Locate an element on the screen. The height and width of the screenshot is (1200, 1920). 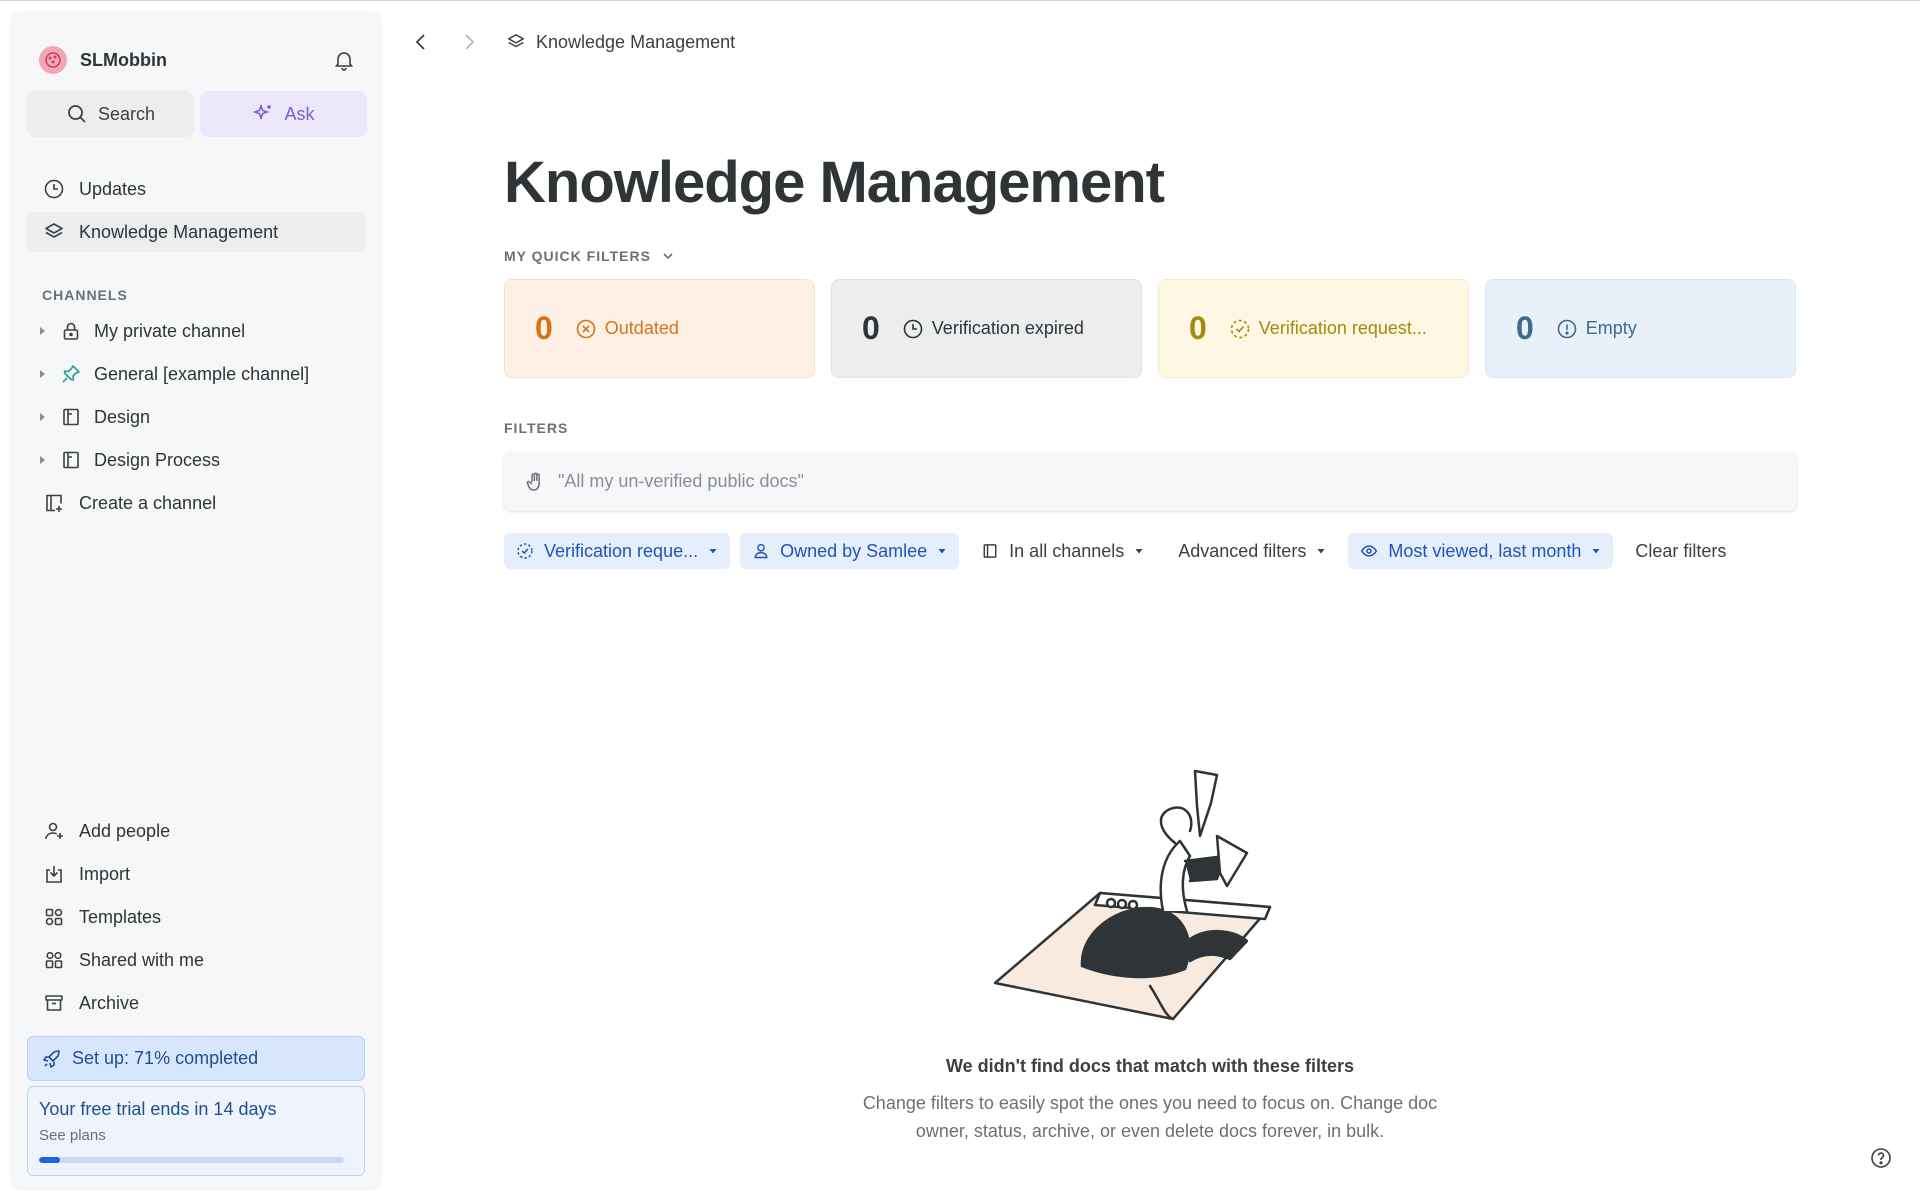
nav-label: Knowledge Management is located at coordinates (179, 231).